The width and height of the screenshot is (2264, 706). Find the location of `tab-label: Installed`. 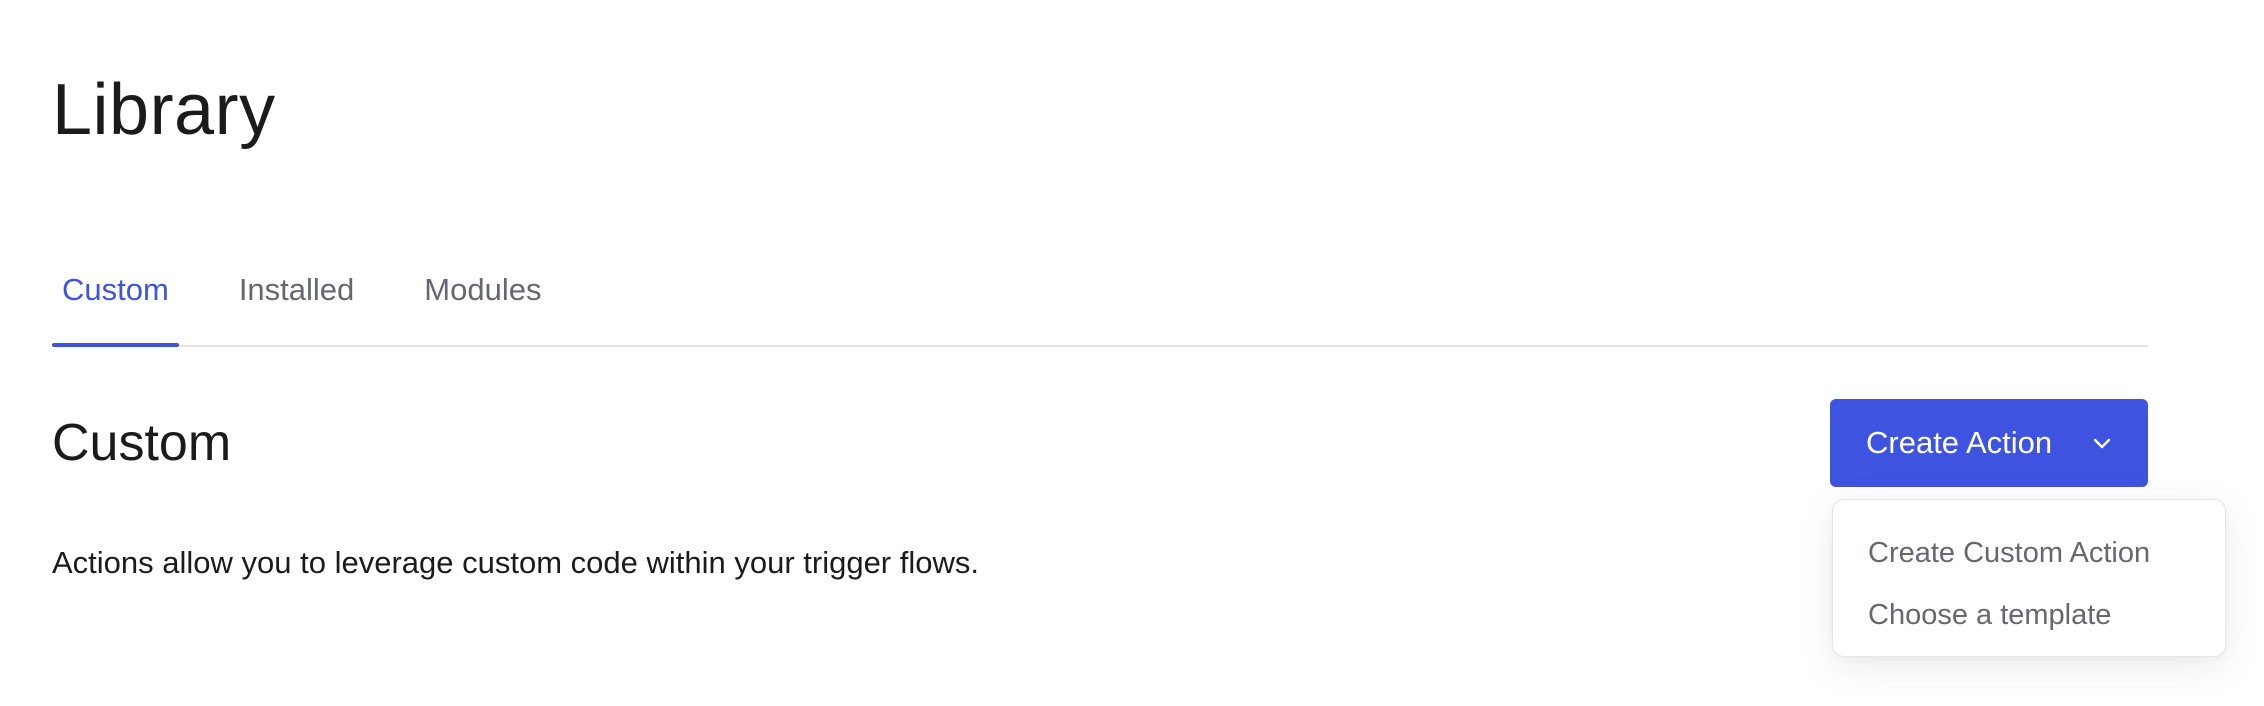

tab-label: Installed is located at coordinates (296, 289).